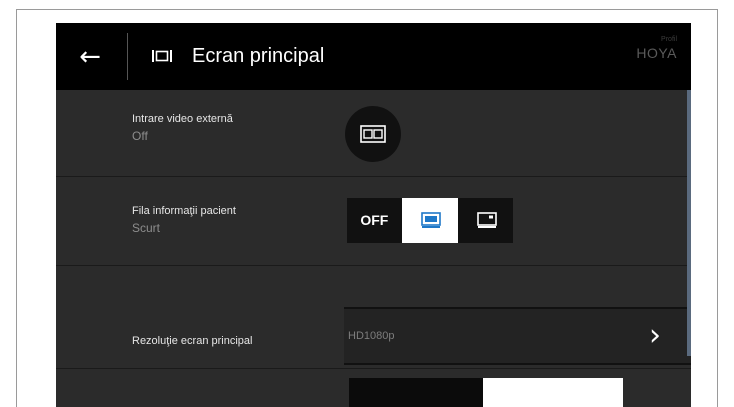 This screenshot has width=734, height=407. I want to click on arrow-left-icon: ←, so click(90, 57).